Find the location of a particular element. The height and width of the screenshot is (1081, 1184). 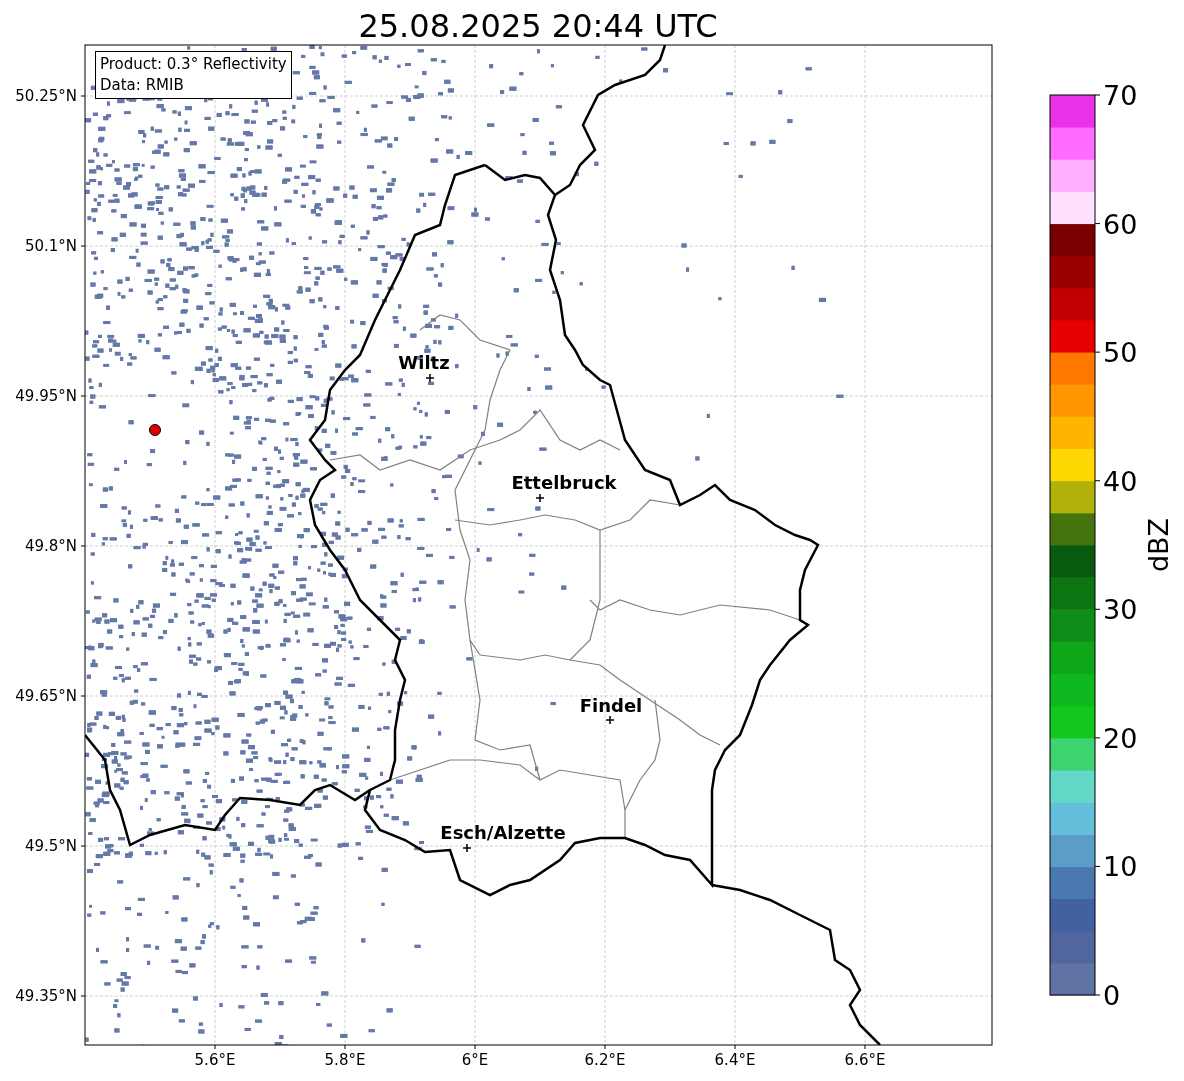

longitude-label: 6.6°E is located at coordinates (865, 1060).